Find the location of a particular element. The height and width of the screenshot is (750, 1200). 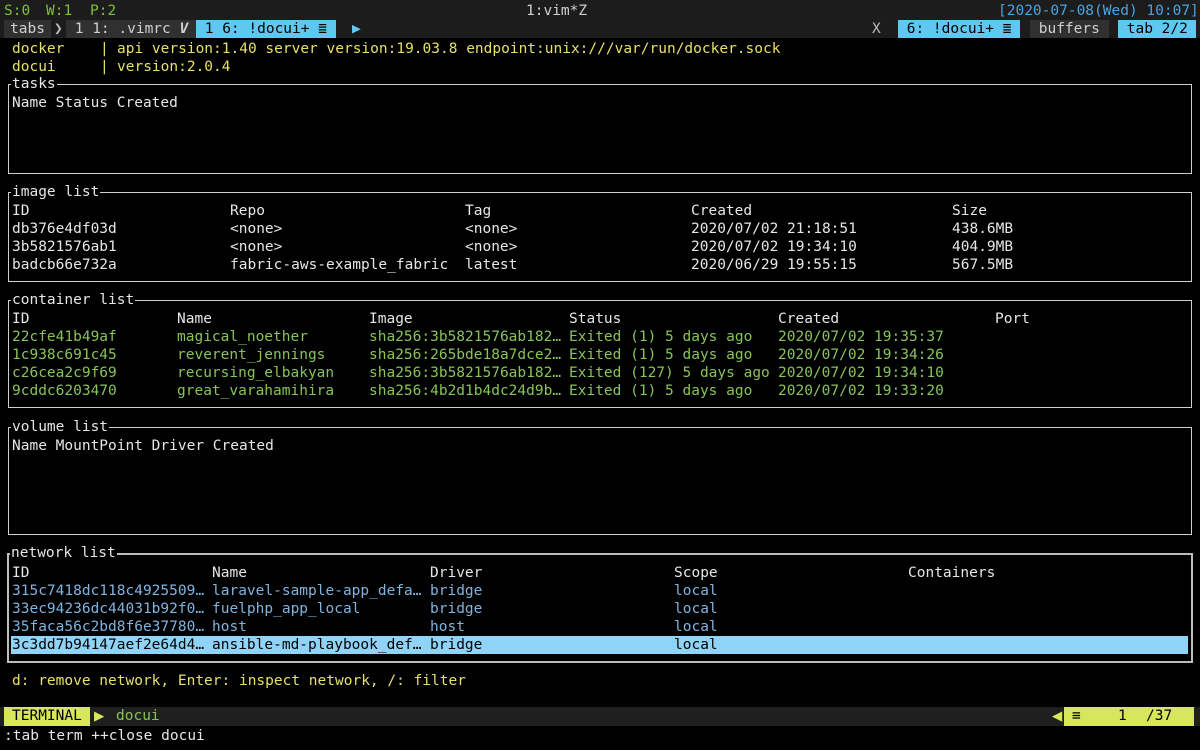

image-created: 2020/07/02 21:18:51 is located at coordinates (774, 229).